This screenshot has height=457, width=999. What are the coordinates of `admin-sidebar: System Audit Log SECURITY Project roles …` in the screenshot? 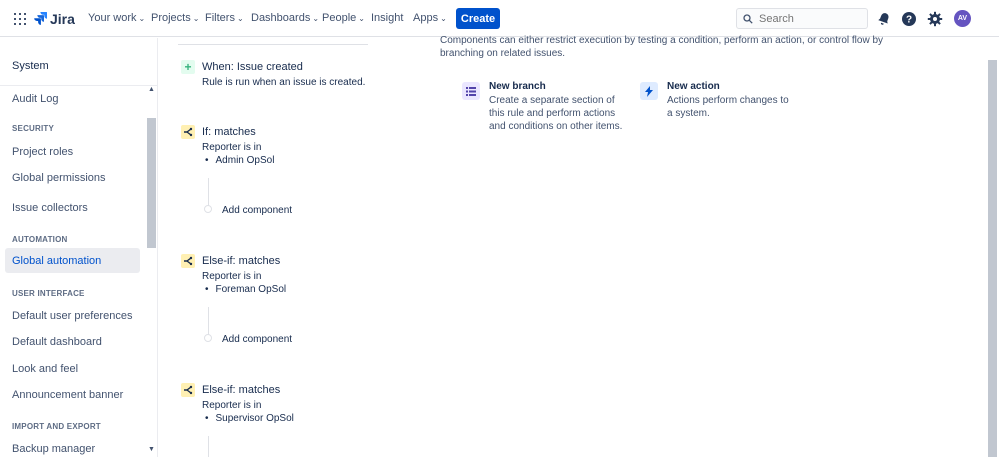 It's located at (79, 247).